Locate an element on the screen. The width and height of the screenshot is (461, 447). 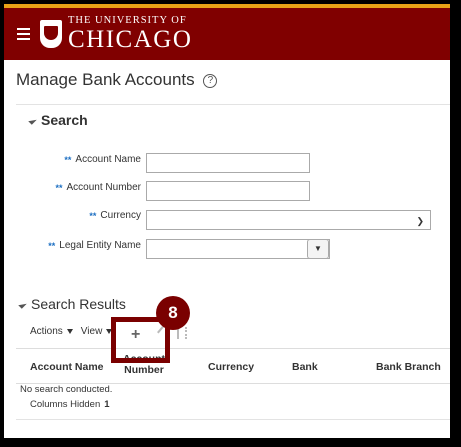
currency-select: ❯ is located at coordinates (288, 220).